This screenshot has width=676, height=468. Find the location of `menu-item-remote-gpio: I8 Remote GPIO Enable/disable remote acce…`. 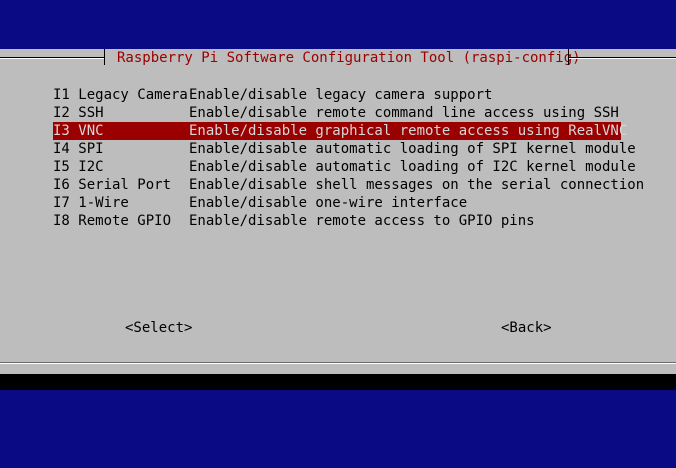

menu-item-remote-gpio: I8 Remote GPIO Enable/disable remote acce… is located at coordinates (348, 221).